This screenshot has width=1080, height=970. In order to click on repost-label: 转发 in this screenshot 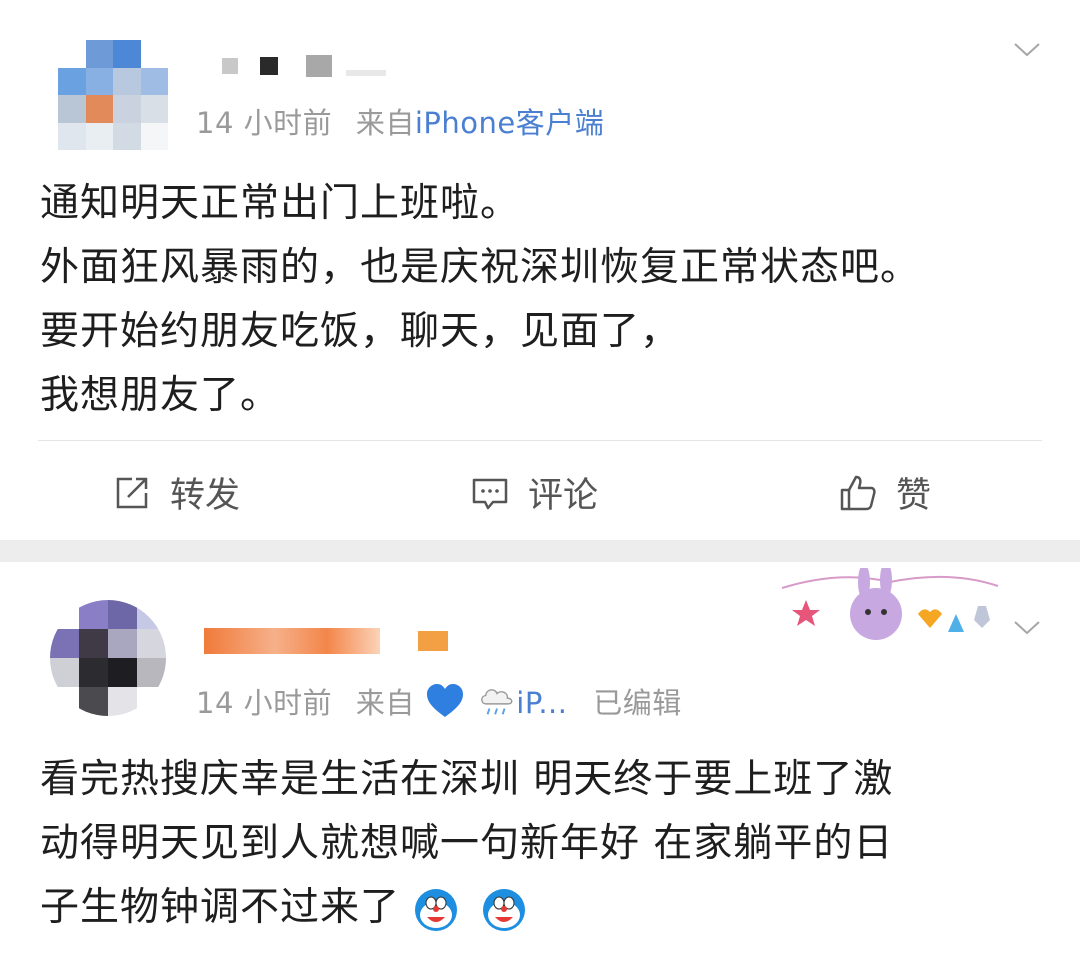, I will do `click(205, 496)`.